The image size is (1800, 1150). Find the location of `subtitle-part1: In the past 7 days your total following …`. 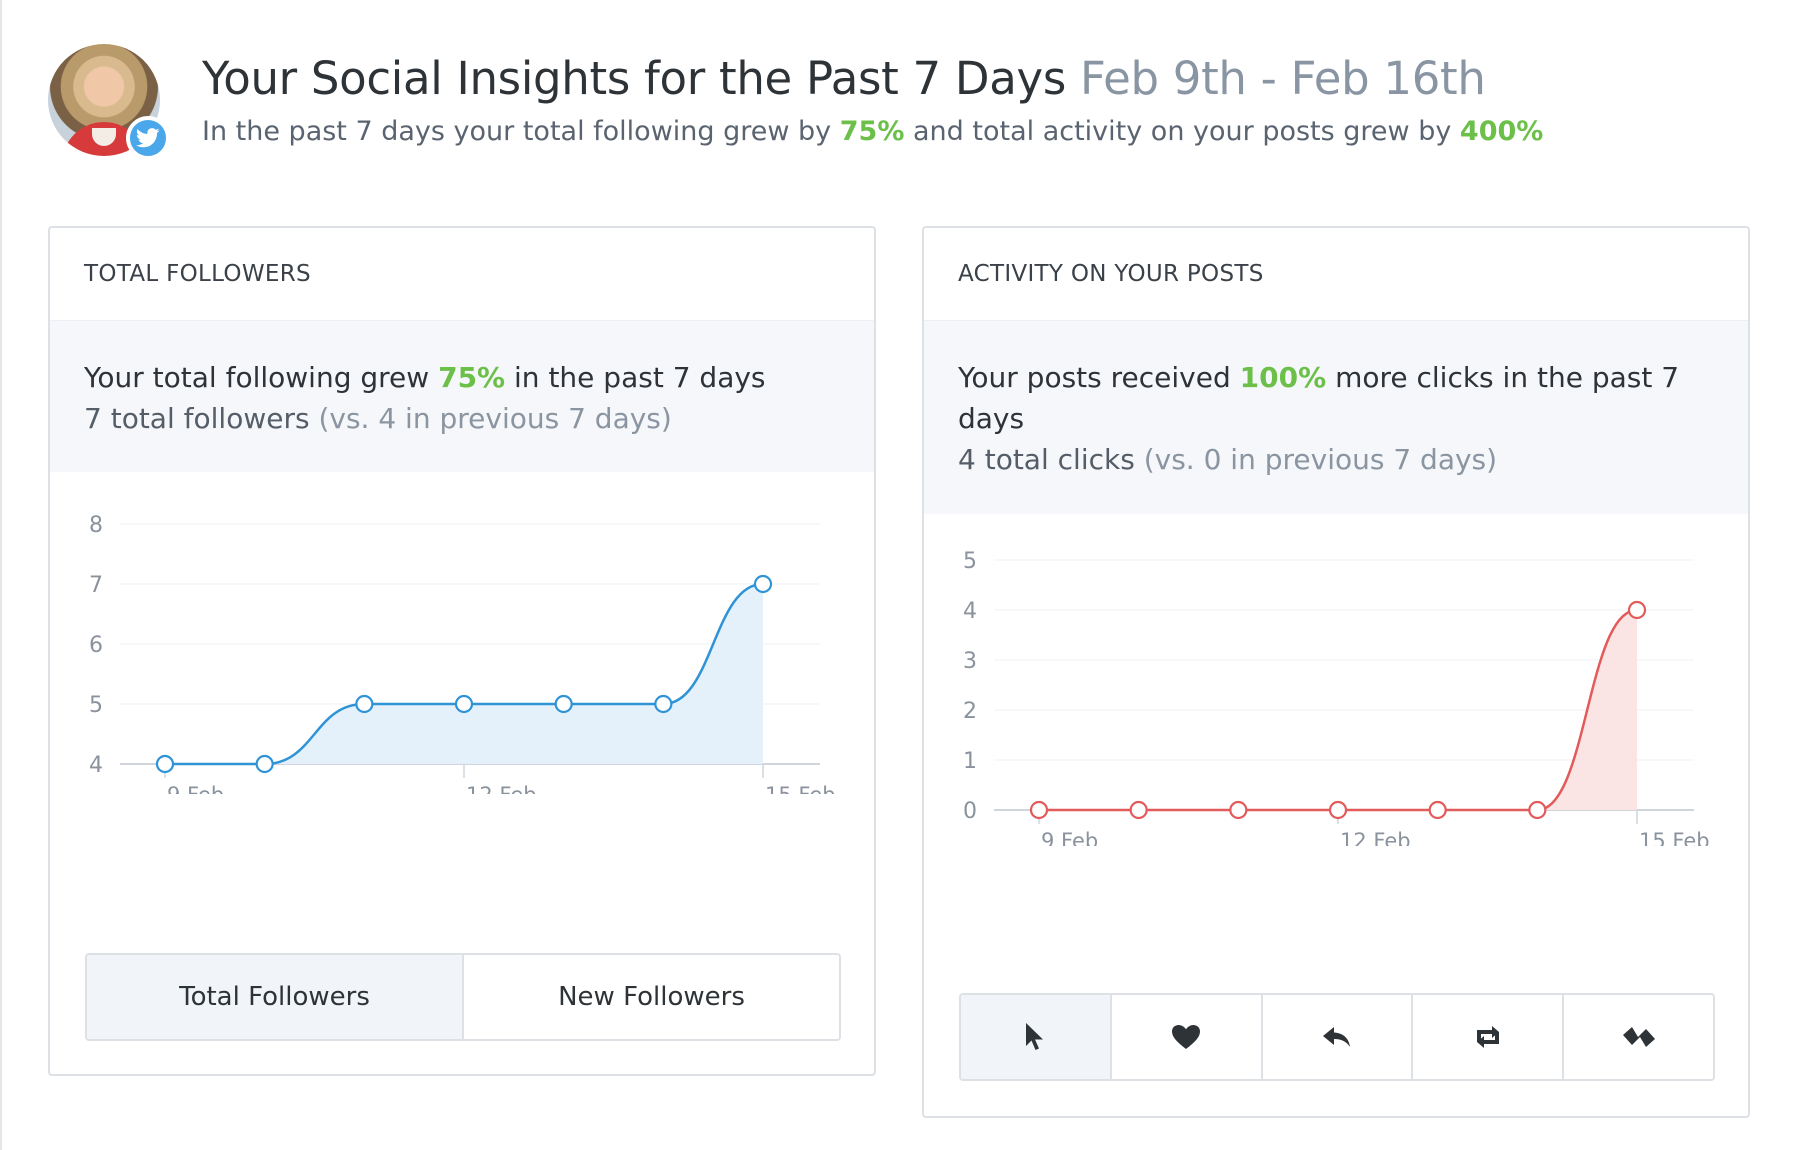

subtitle-part1: In the past 7 days your total following … is located at coordinates (517, 131).